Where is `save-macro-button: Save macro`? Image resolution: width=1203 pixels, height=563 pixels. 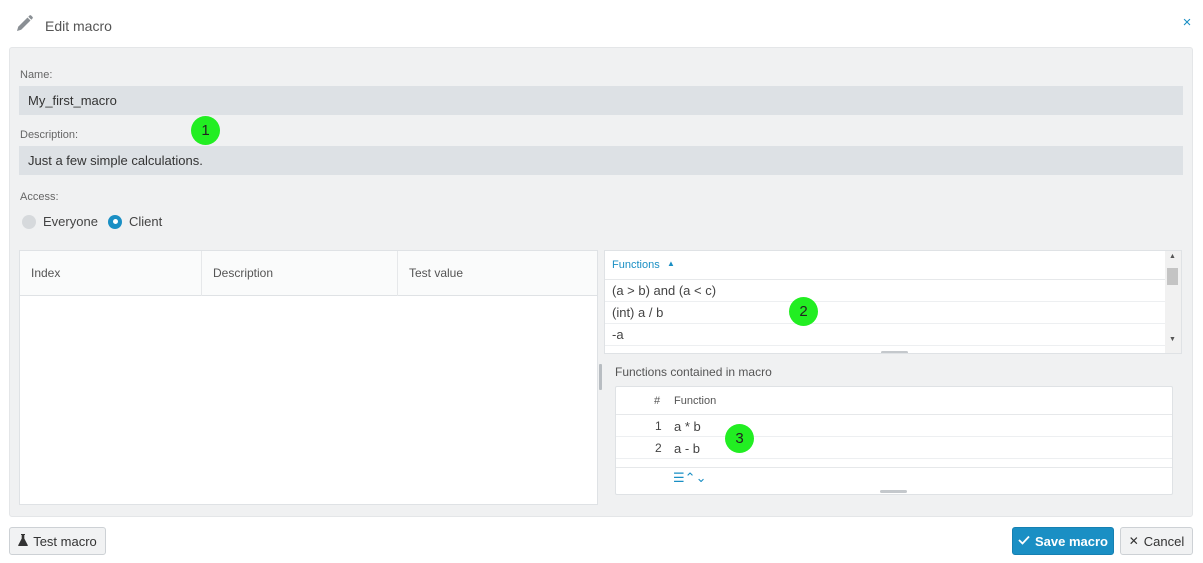
save-macro-button: Save macro is located at coordinates (1063, 541).